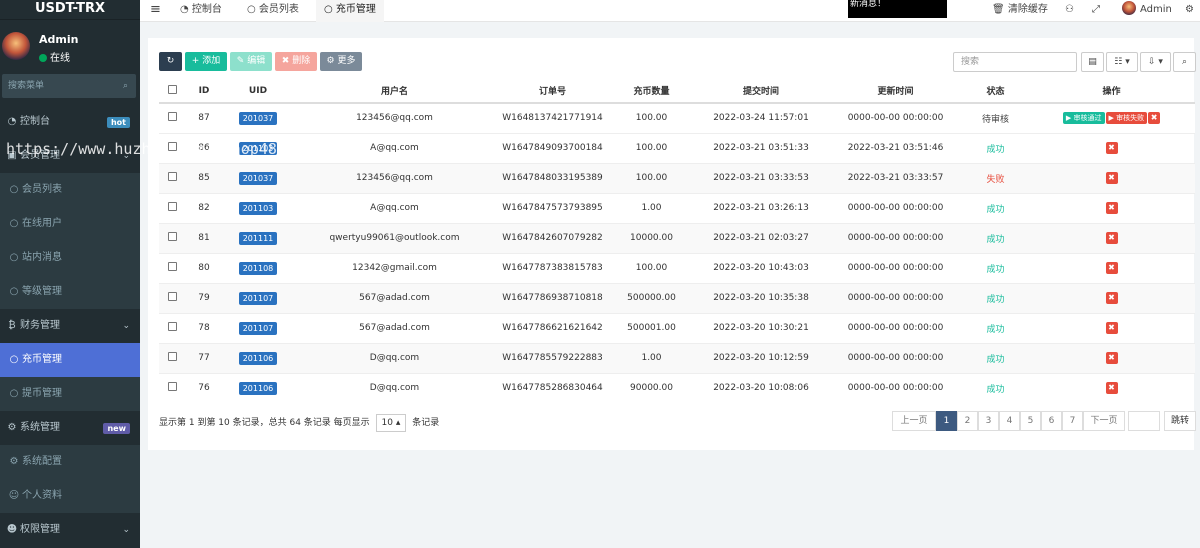 The width and height of the screenshot is (1200, 548). What do you see at coordinates (70, 292) in the screenshot?
I see `sidebar-item-levels: ○ 等级管理` at bounding box center [70, 292].